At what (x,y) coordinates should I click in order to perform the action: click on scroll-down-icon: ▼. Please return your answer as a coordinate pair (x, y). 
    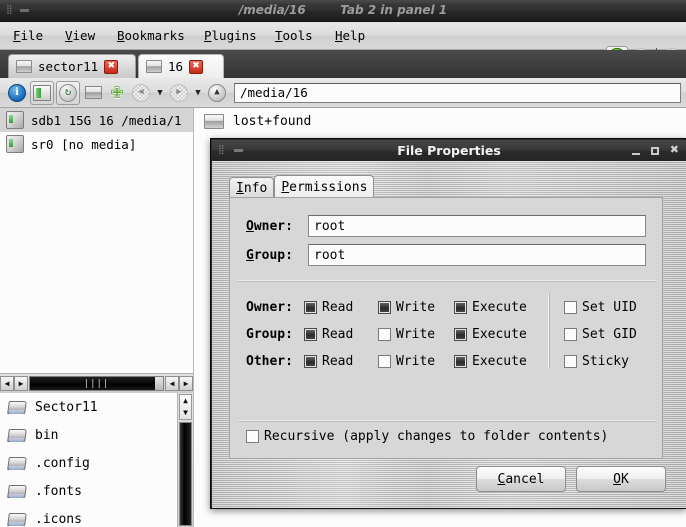
    Looking at the image, I should click on (185, 413).